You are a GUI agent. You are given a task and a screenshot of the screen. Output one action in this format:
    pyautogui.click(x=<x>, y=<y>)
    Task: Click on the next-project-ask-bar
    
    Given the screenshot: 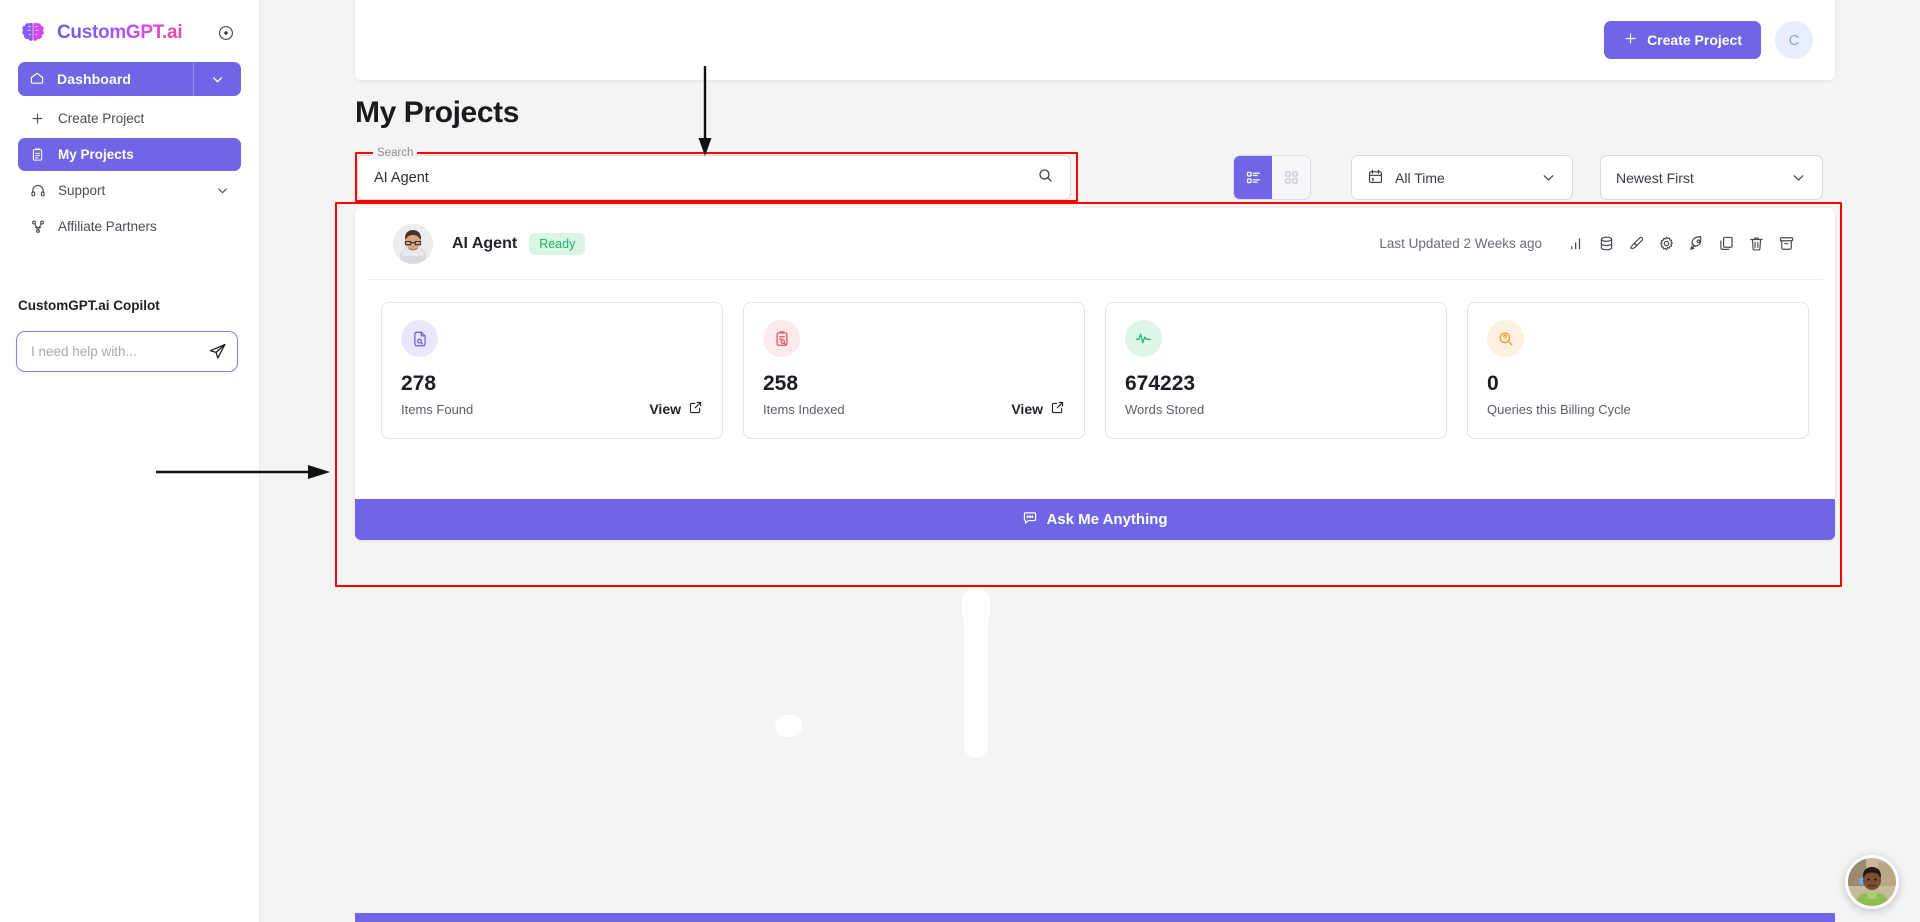 What is the action you would take?
    pyautogui.click(x=1095, y=917)
    